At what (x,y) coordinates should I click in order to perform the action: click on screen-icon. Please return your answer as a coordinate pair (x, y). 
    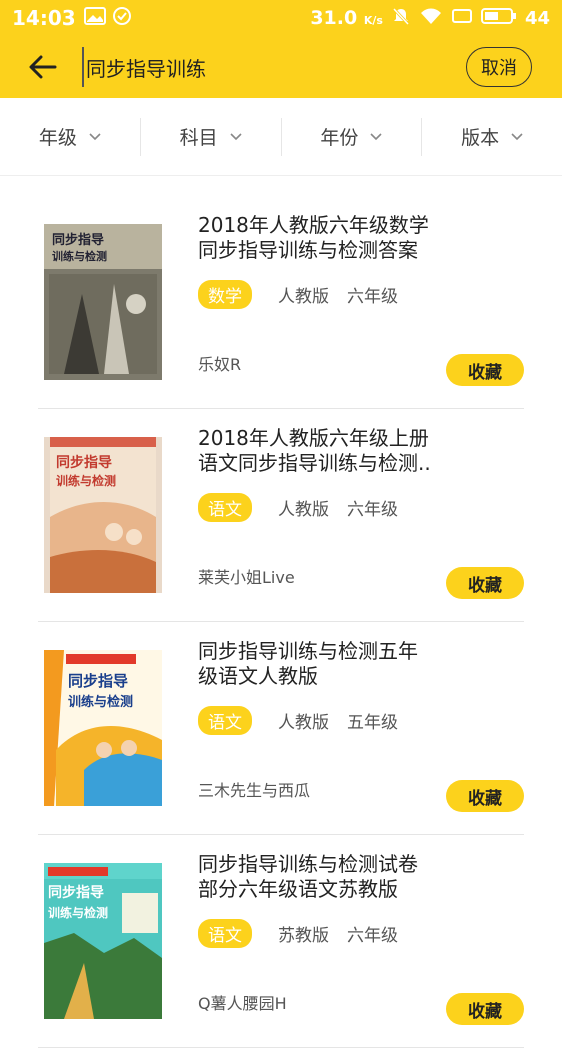
    Looking at the image, I should click on (462, 18).